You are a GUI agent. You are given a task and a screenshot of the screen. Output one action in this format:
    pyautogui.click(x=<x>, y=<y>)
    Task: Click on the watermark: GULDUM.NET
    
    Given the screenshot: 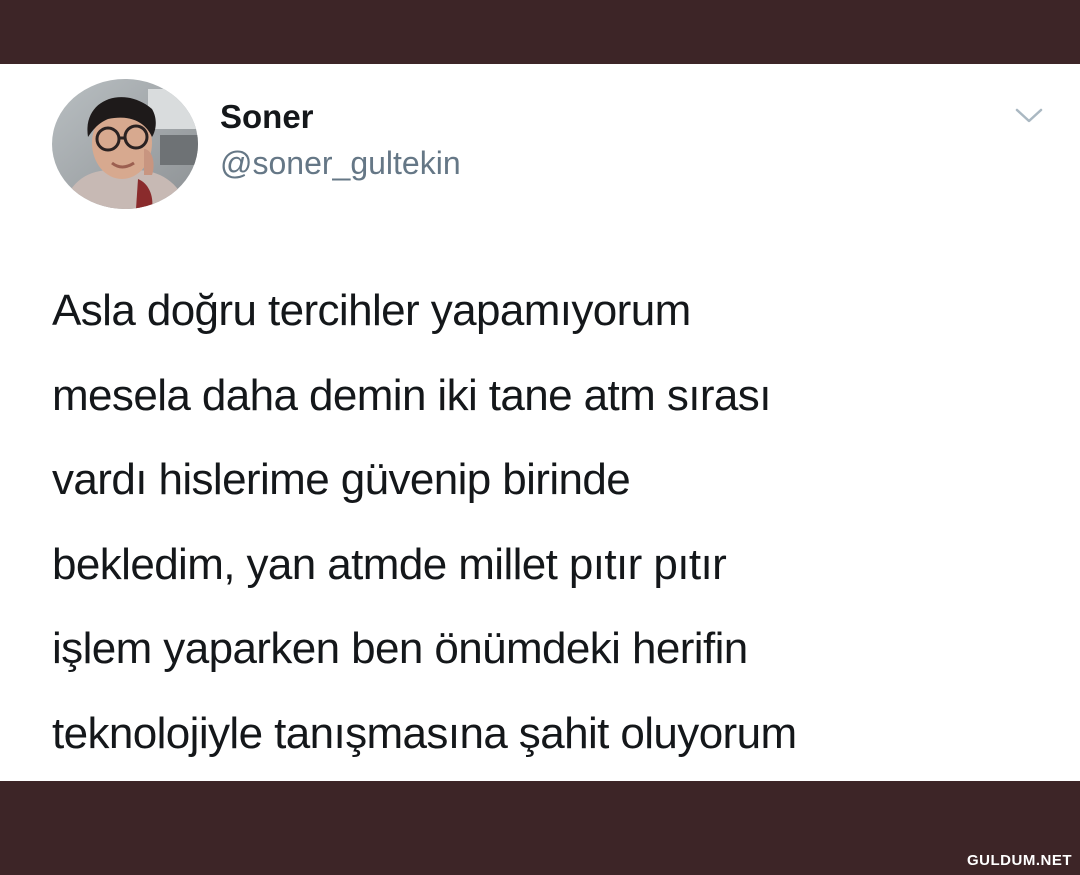 What is the action you would take?
    pyautogui.click(x=1019, y=860)
    